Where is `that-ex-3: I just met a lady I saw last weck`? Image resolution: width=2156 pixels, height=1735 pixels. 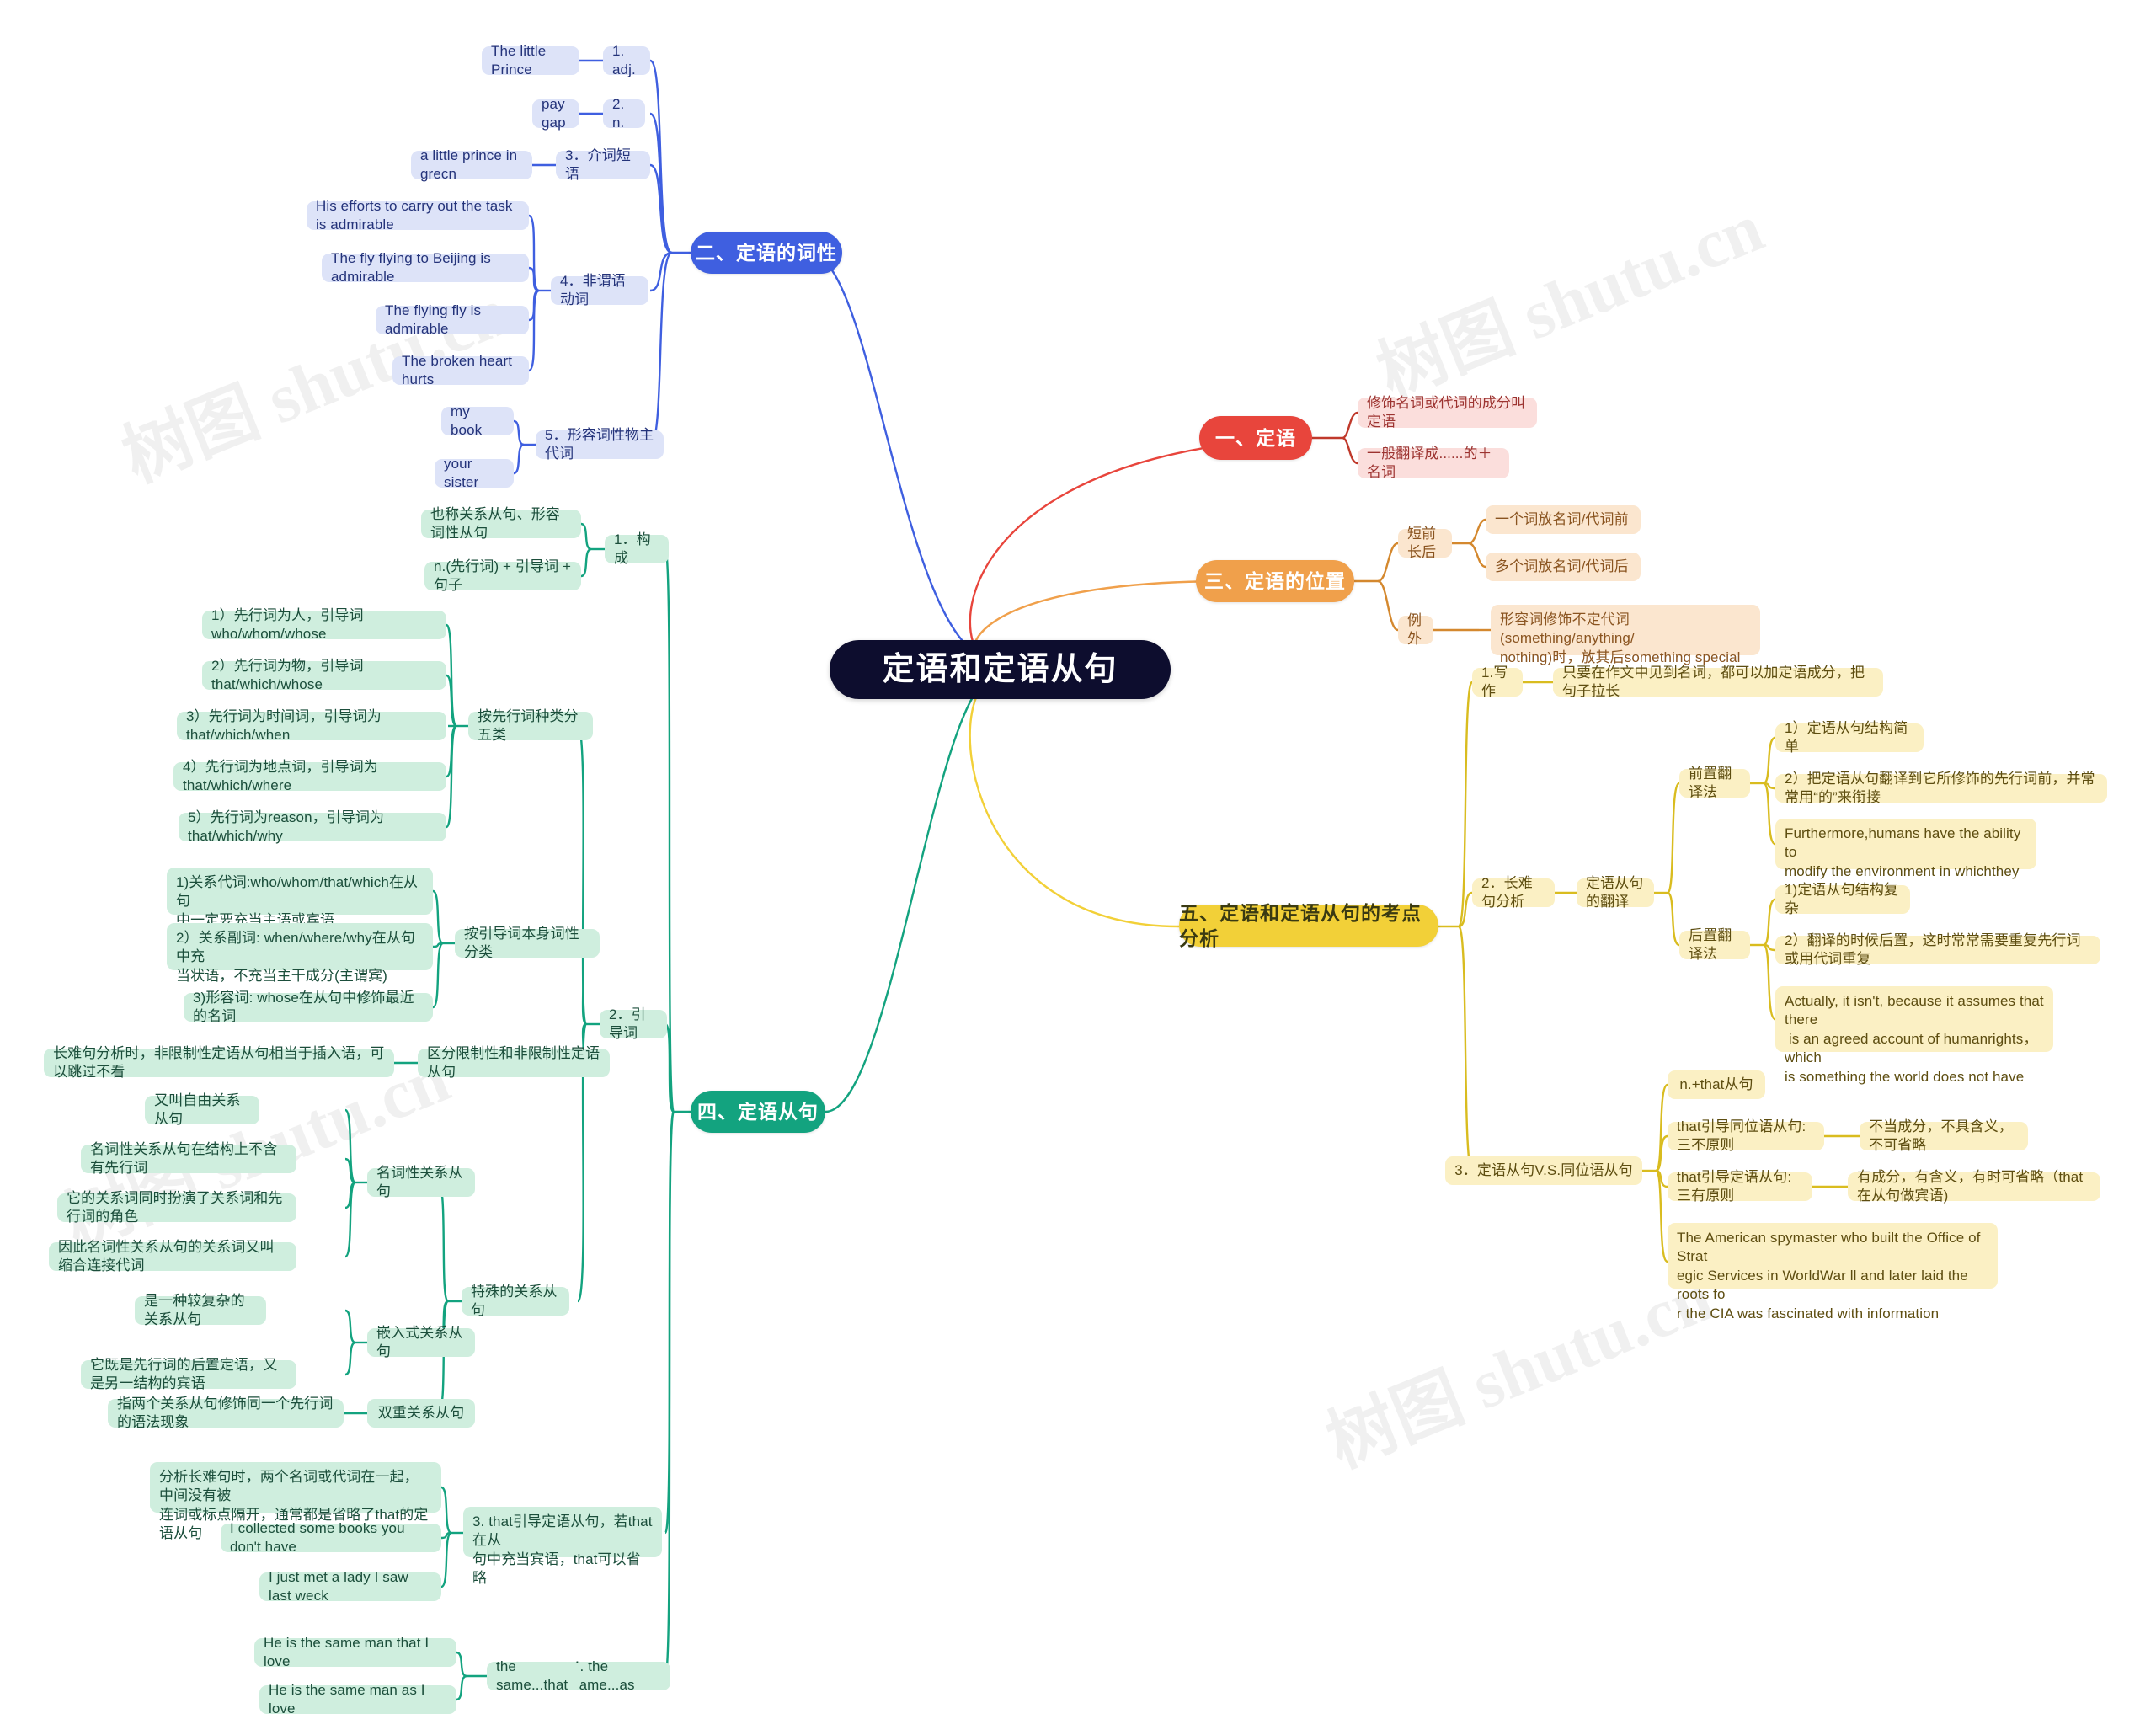 that-ex-3: I just met a lady I saw last weck is located at coordinates (350, 1586).